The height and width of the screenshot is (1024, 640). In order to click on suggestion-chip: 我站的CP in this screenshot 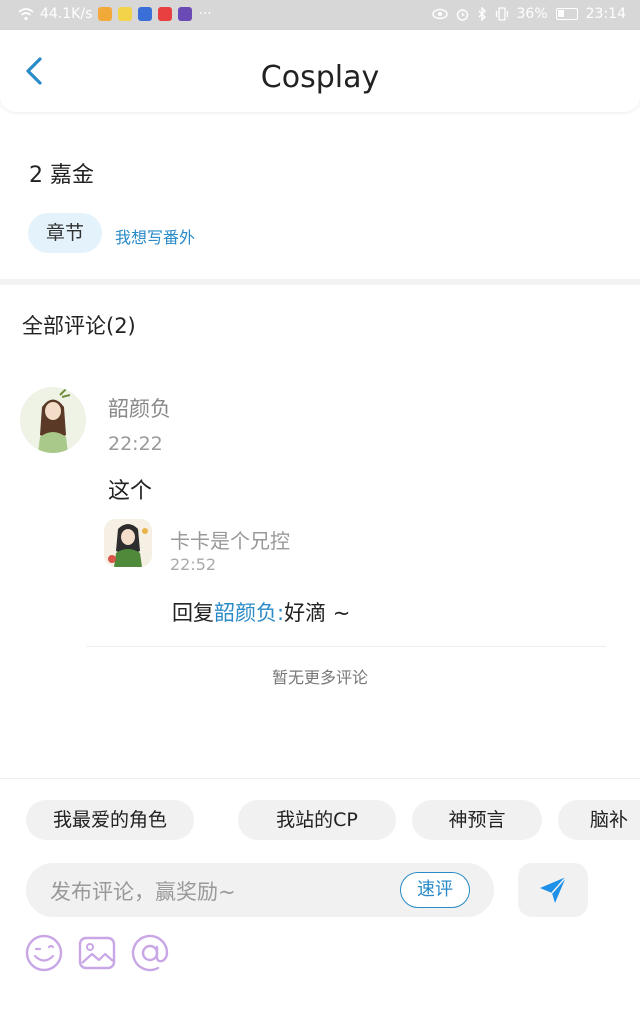, I will do `click(317, 820)`.